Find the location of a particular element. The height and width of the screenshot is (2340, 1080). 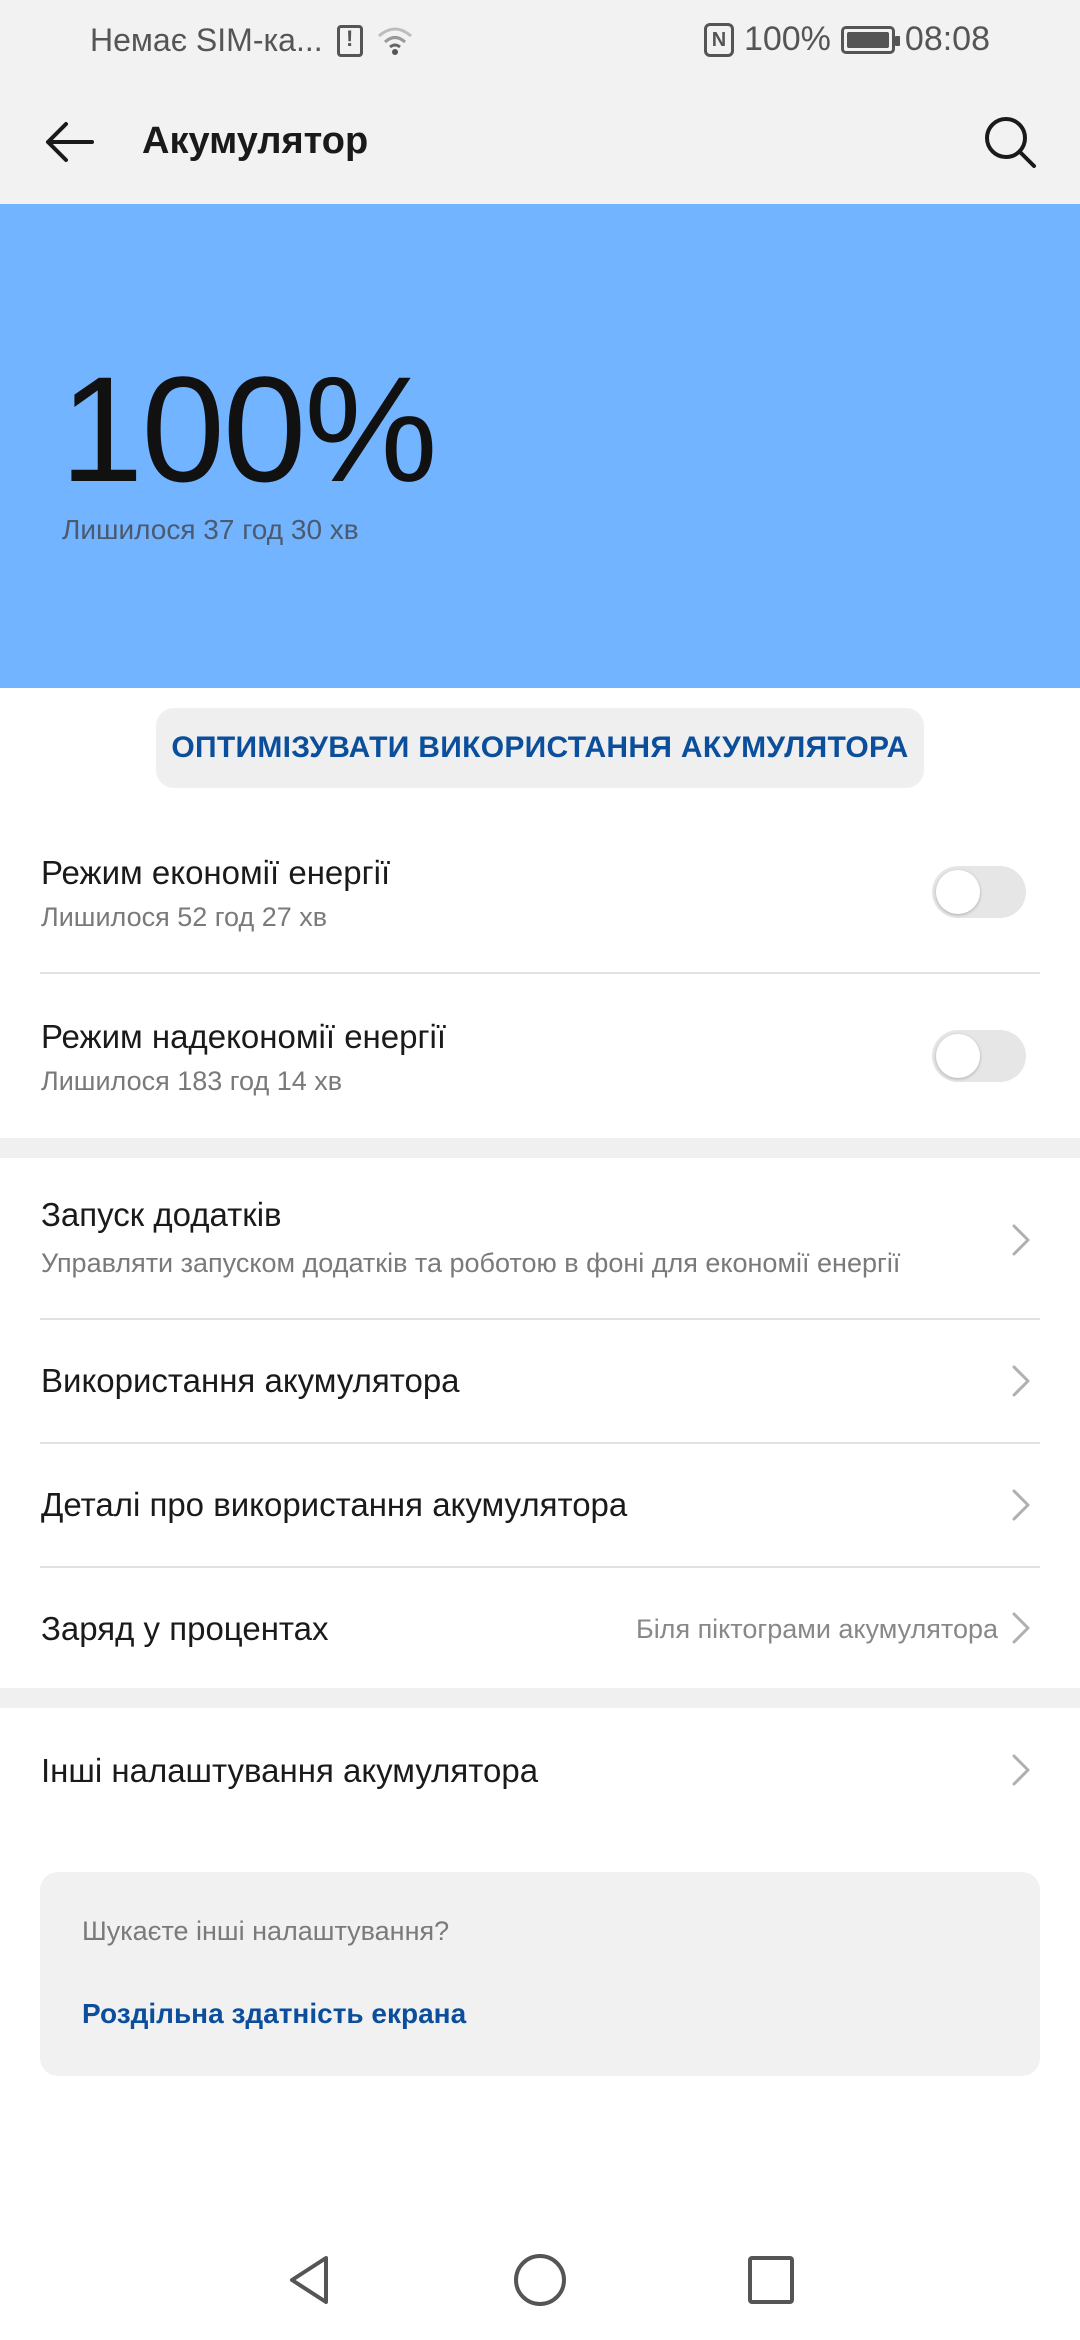

screen-resolution-link: Роздільна здатність екрана is located at coordinates (274, 2014).